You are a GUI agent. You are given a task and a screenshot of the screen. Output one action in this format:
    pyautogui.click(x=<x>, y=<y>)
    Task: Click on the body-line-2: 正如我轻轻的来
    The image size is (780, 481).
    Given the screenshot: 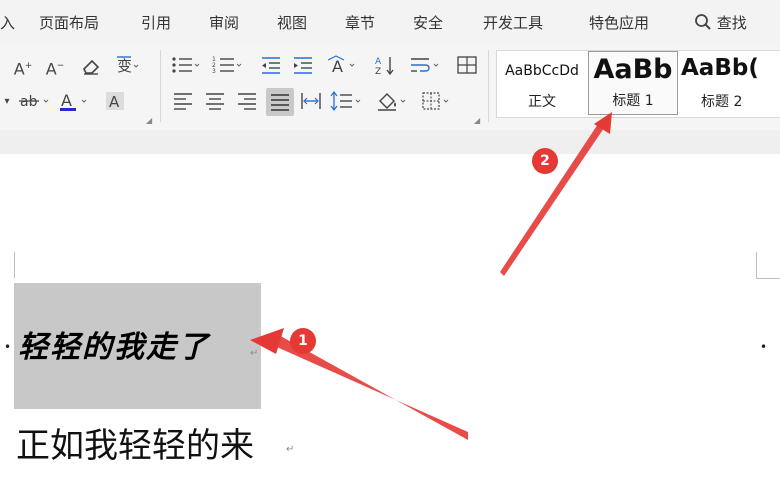 What is the action you would take?
    pyautogui.click(x=135, y=442)
    